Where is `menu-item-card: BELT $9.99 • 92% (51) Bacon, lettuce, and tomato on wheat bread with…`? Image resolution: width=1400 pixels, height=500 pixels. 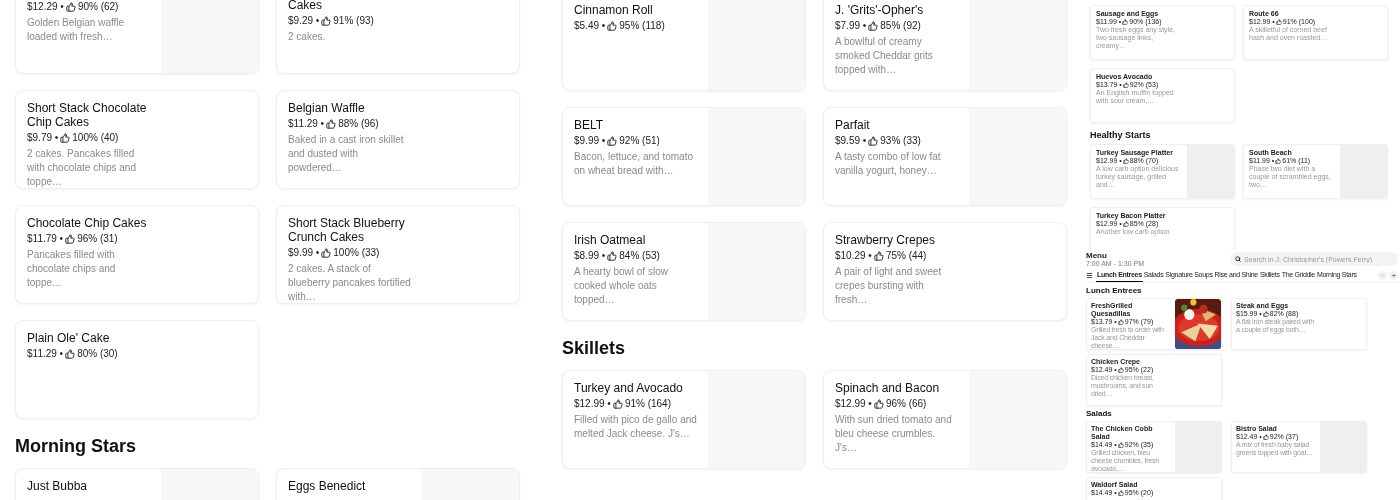
menu-item-card: BELT $9.99 • 92% (51) Bacon, lettuce, and tomato on wheat bread with… is located at coordinates (684, 156).